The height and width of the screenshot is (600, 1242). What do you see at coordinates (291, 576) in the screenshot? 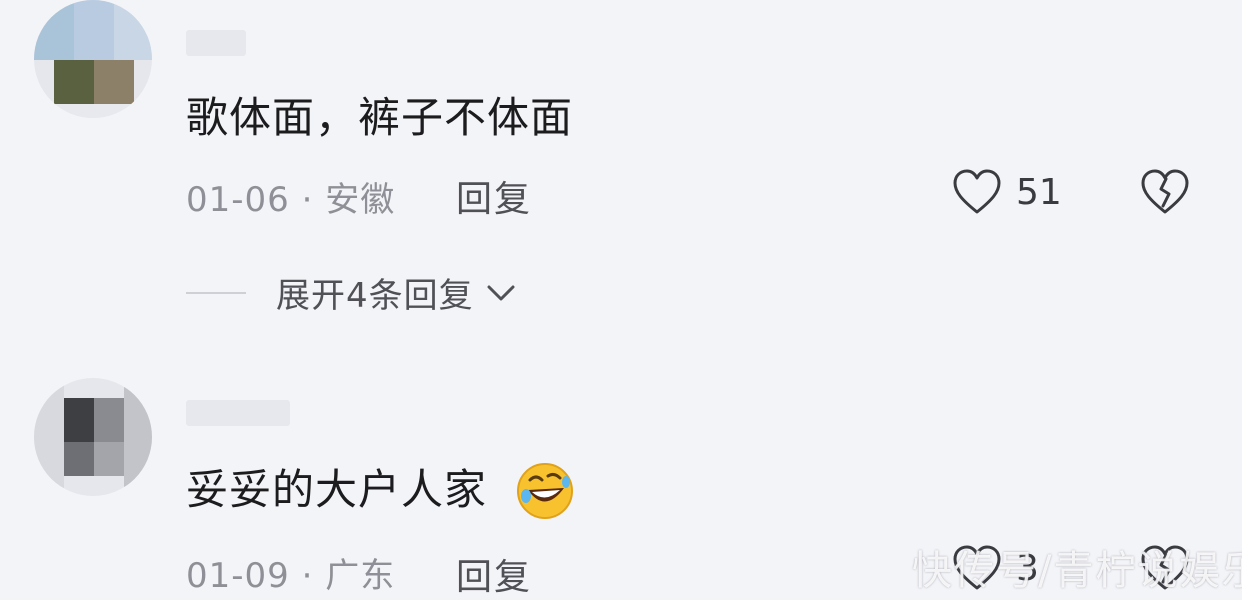
I see `comment-date-location: 01-09 · 广东` at bounding box center [291, 576].